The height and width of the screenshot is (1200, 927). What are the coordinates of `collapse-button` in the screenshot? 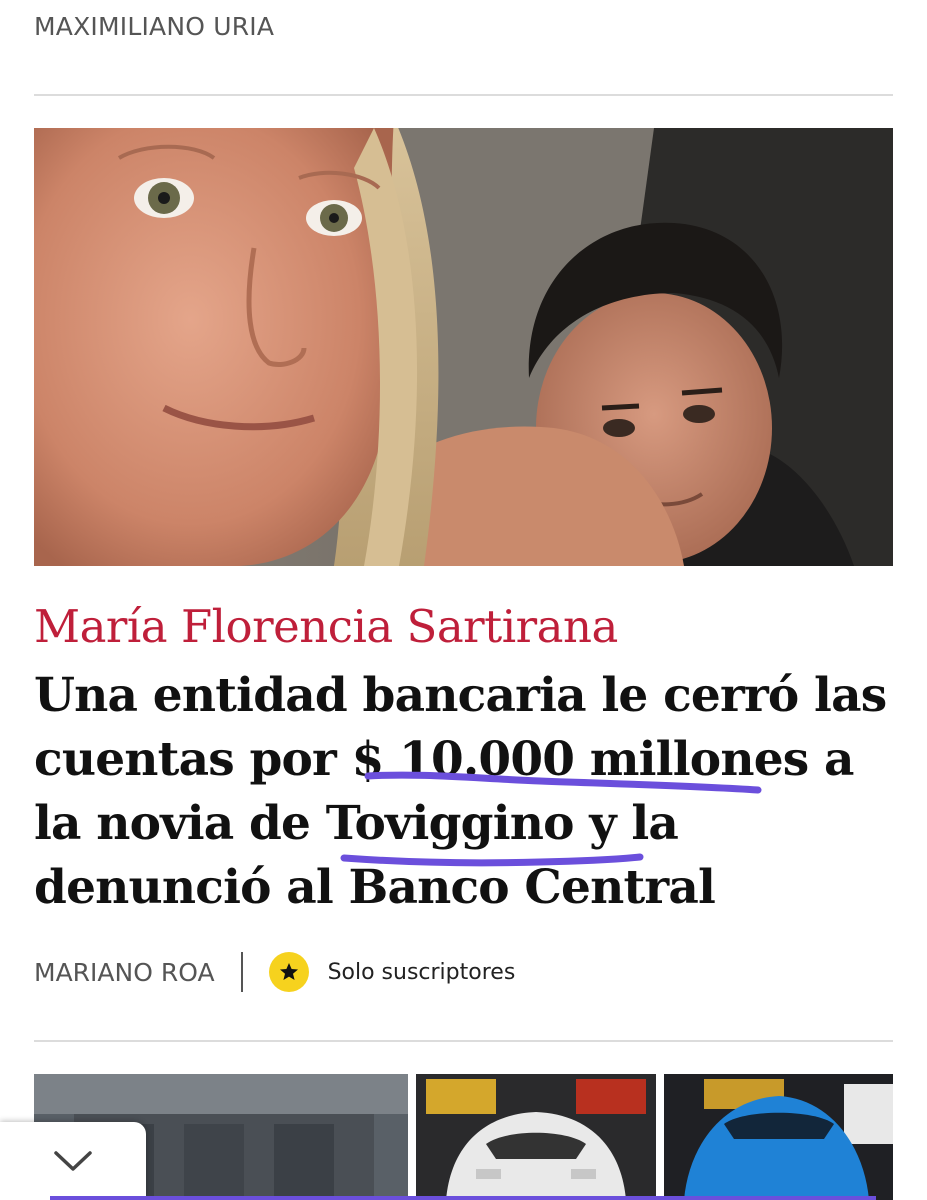 It's located at (73, 1161).